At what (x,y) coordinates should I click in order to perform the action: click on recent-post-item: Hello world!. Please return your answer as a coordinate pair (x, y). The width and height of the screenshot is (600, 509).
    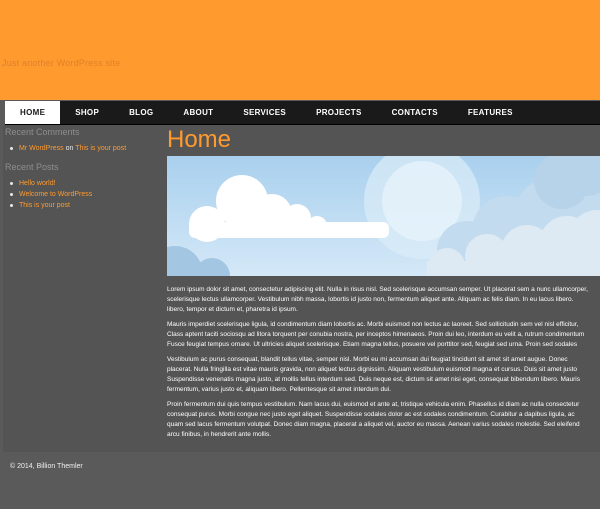
    Looking at the image, I should click on (85, 183).